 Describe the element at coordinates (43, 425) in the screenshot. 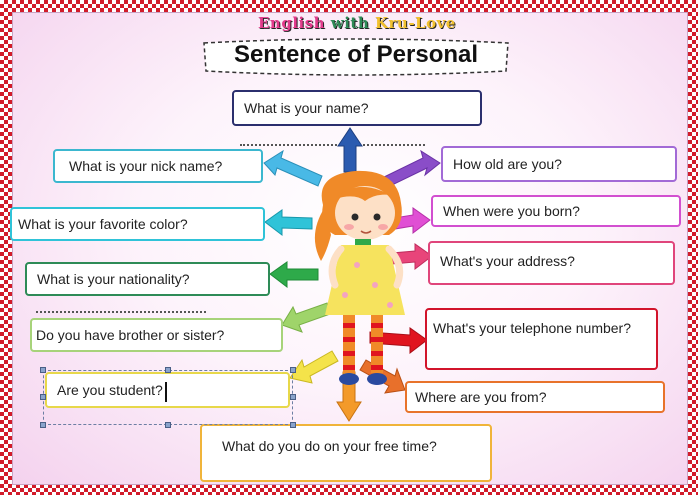

I see `resize-handle-bl` at that location.